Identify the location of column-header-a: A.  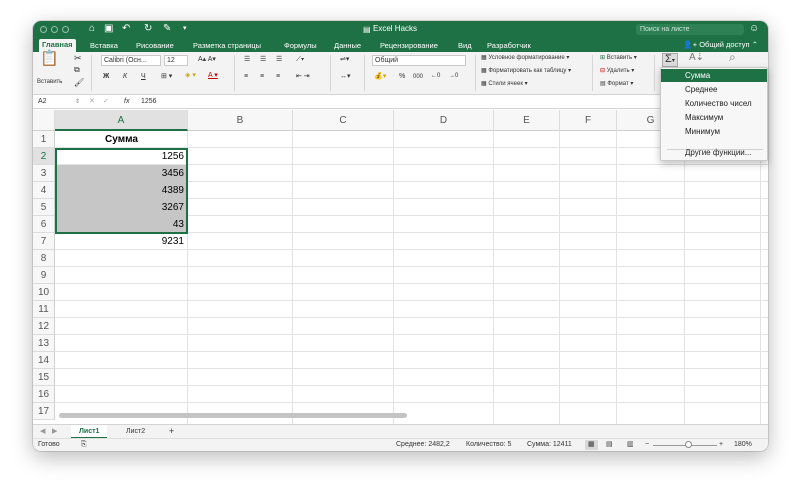
(121, 120).